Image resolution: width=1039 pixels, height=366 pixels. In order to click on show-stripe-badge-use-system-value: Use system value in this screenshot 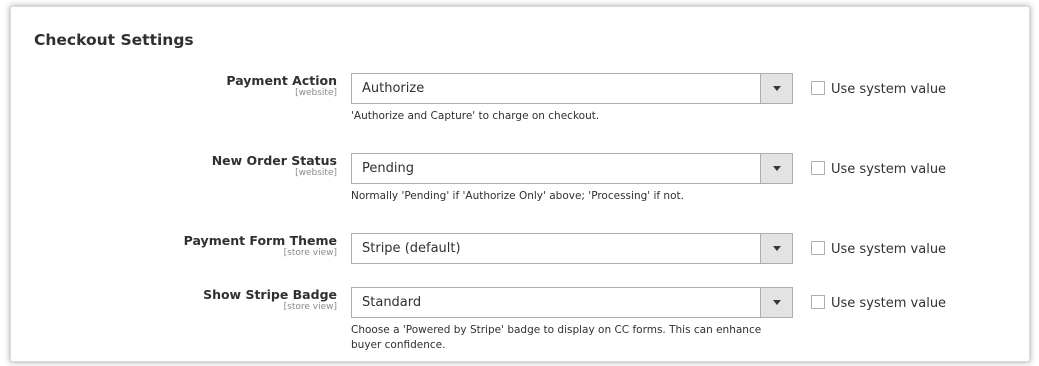, I will do `click(878, 303)`.